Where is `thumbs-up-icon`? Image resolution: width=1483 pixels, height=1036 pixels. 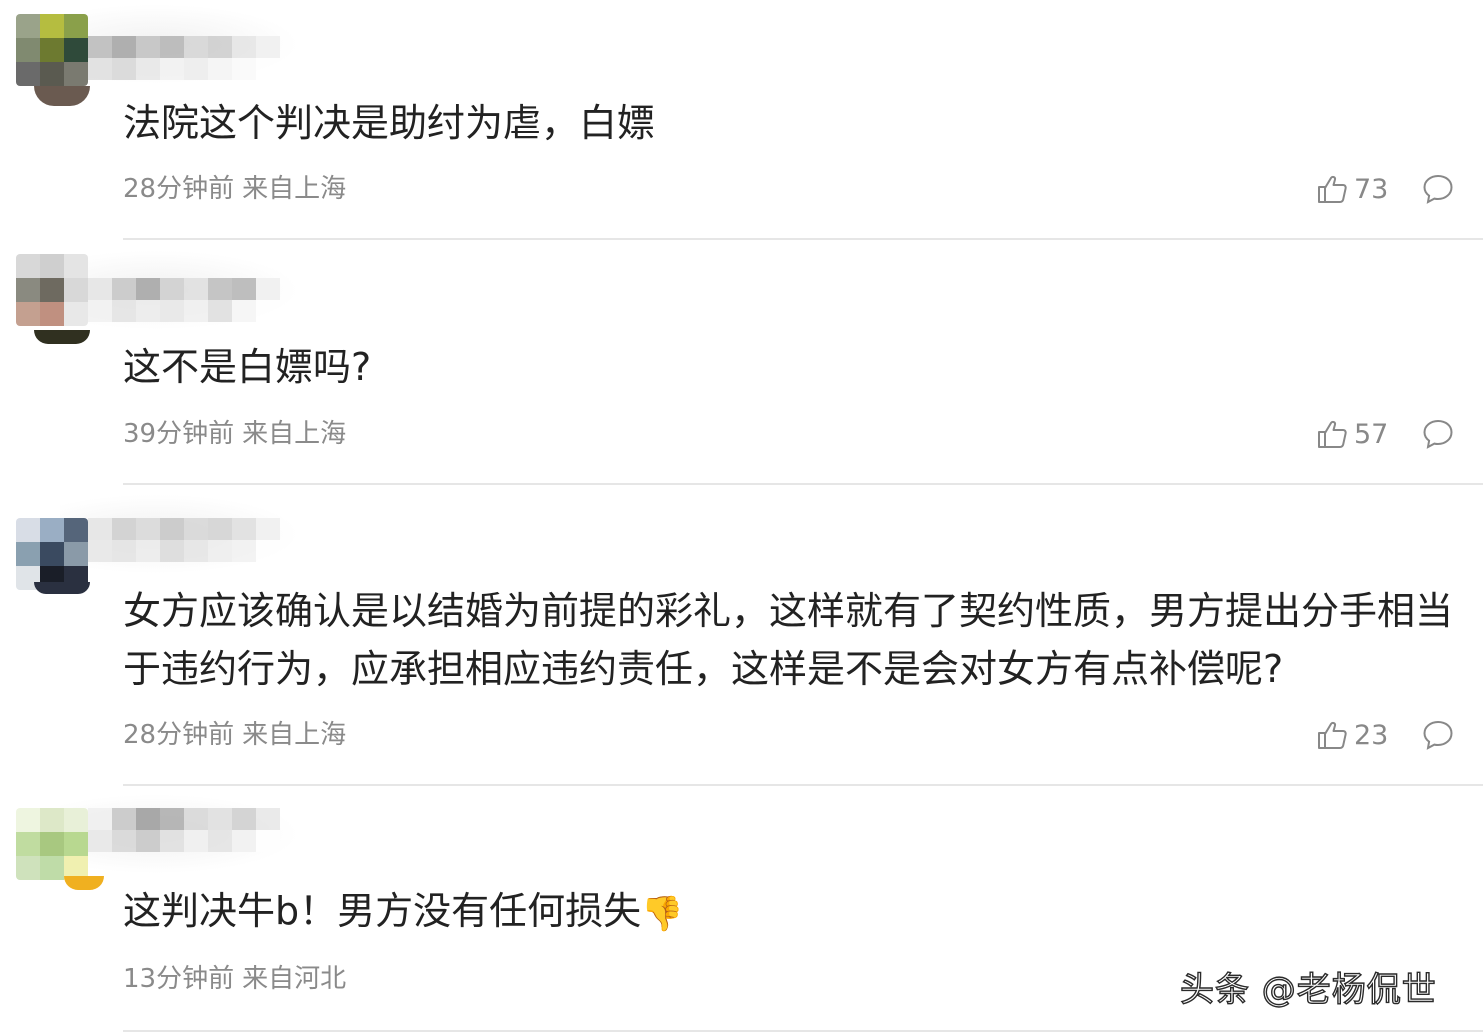 thumbs-up-icon is located at coordinates (1332, 189).